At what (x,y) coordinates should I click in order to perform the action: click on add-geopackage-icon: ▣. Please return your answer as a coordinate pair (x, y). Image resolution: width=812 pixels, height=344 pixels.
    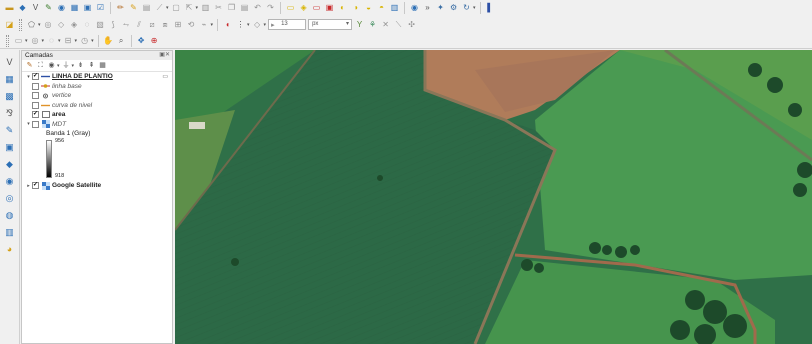
    Looking at the image, I should click on (9, 147).